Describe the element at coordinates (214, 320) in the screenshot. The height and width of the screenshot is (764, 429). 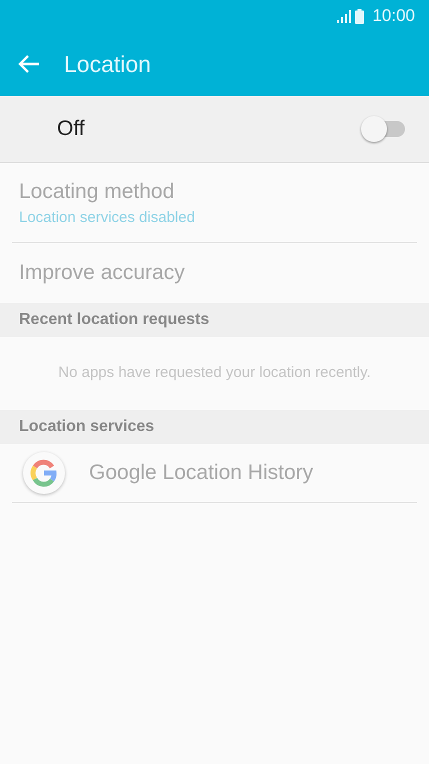
I see `section-header: Recent location requests` at that location.